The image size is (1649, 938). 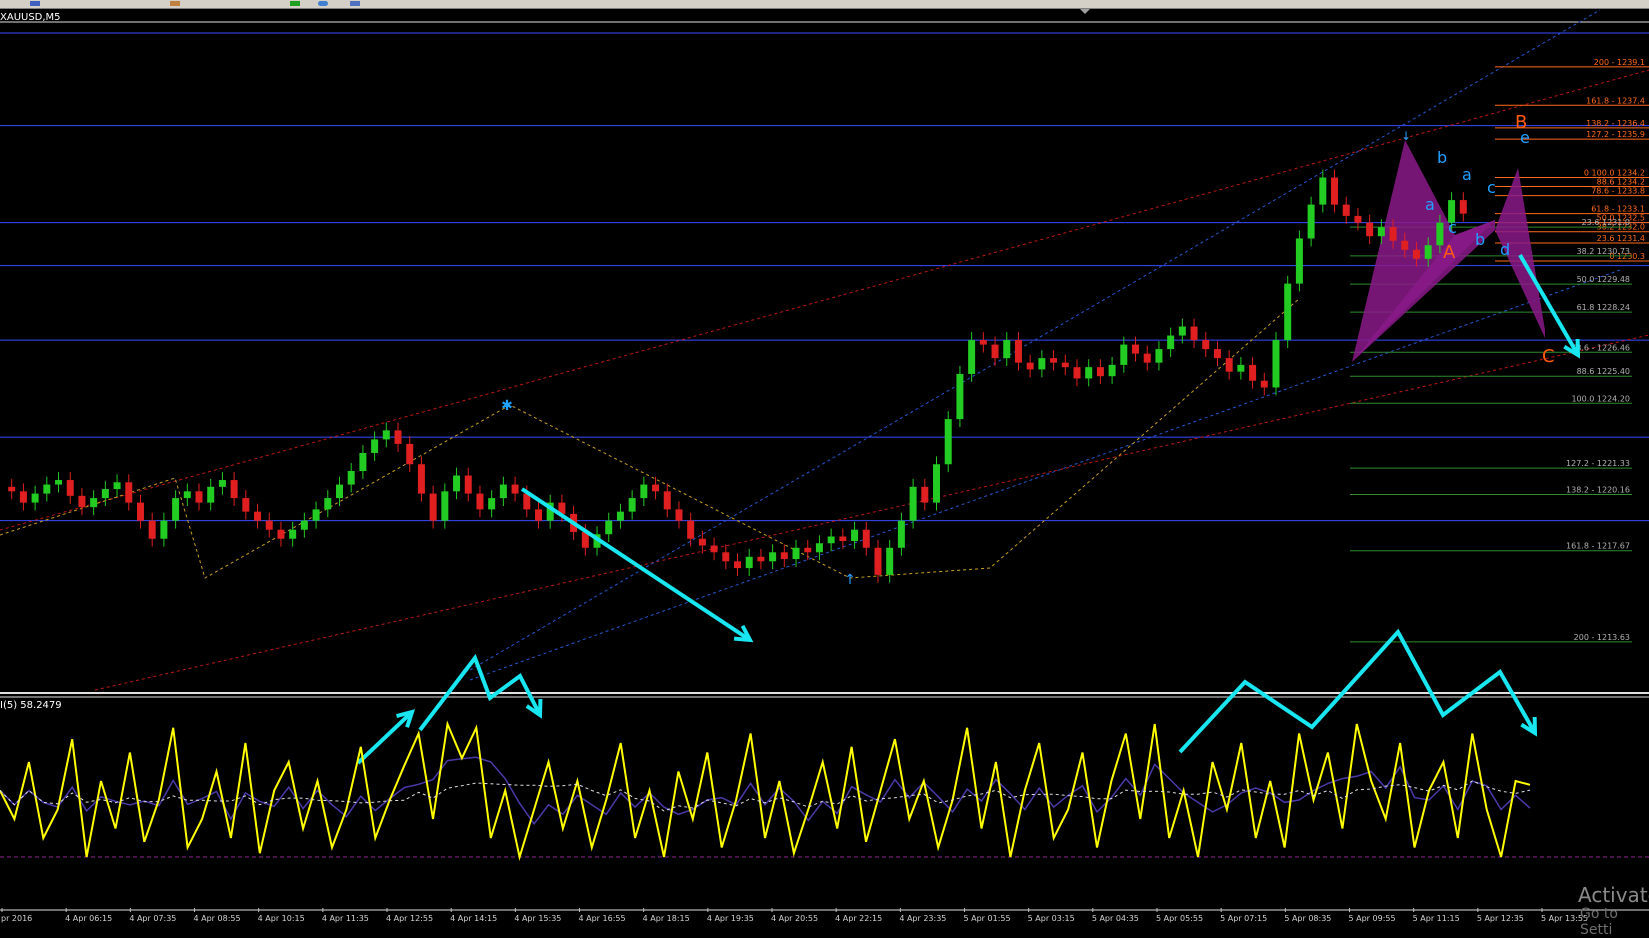 What do you see at coordinates (1243, 918) in the screenshot?
I see `time-label: 5 Apr 07:15` at bounding box center [1243, 918].